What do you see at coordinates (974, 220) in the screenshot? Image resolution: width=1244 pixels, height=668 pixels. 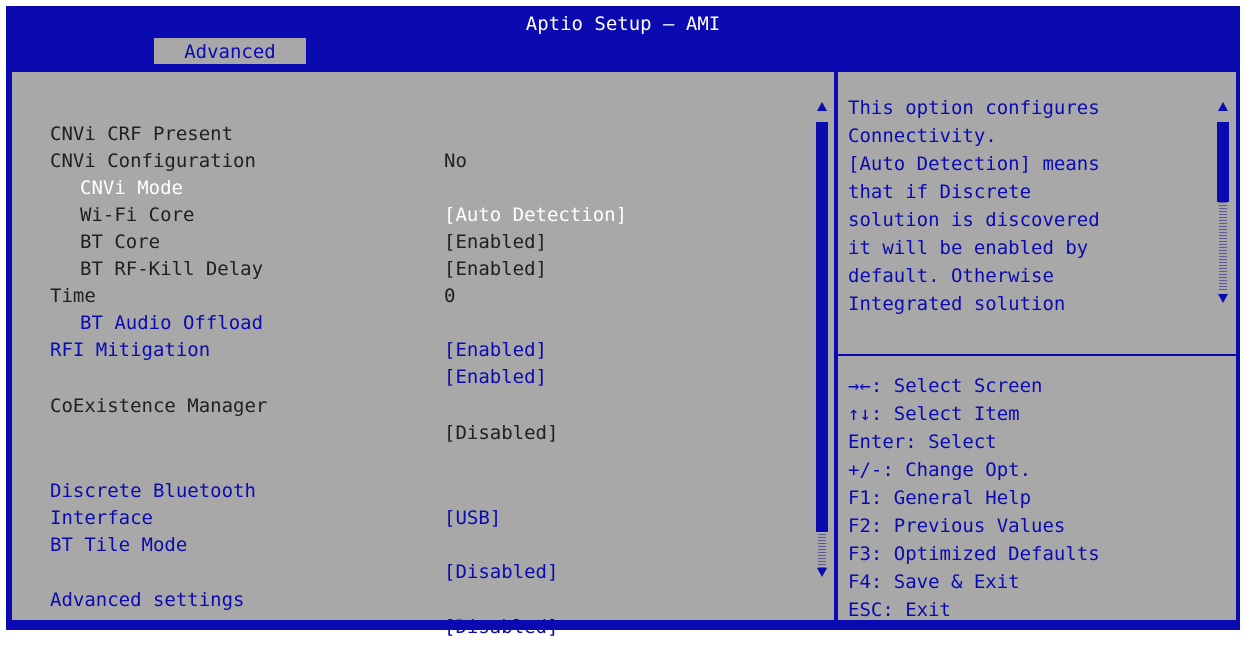 I see `help-text-line: solution is discovered` at bounding box center [974, 220].